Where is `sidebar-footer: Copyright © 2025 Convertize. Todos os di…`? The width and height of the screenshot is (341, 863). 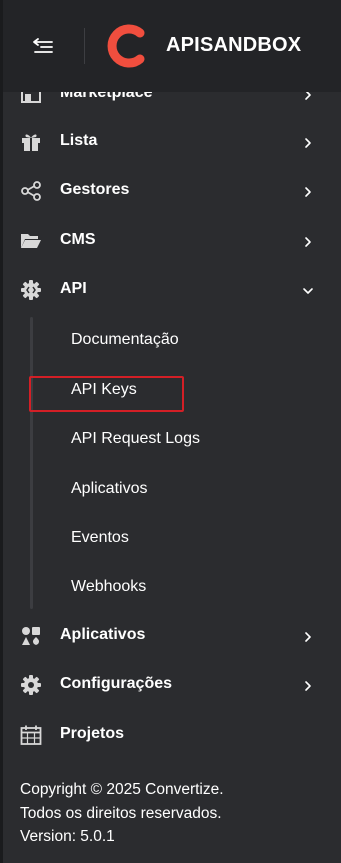 sidebar-footer: Copyright © 2025 Convertize. Todos os di… is located at coordinates (122, 813).